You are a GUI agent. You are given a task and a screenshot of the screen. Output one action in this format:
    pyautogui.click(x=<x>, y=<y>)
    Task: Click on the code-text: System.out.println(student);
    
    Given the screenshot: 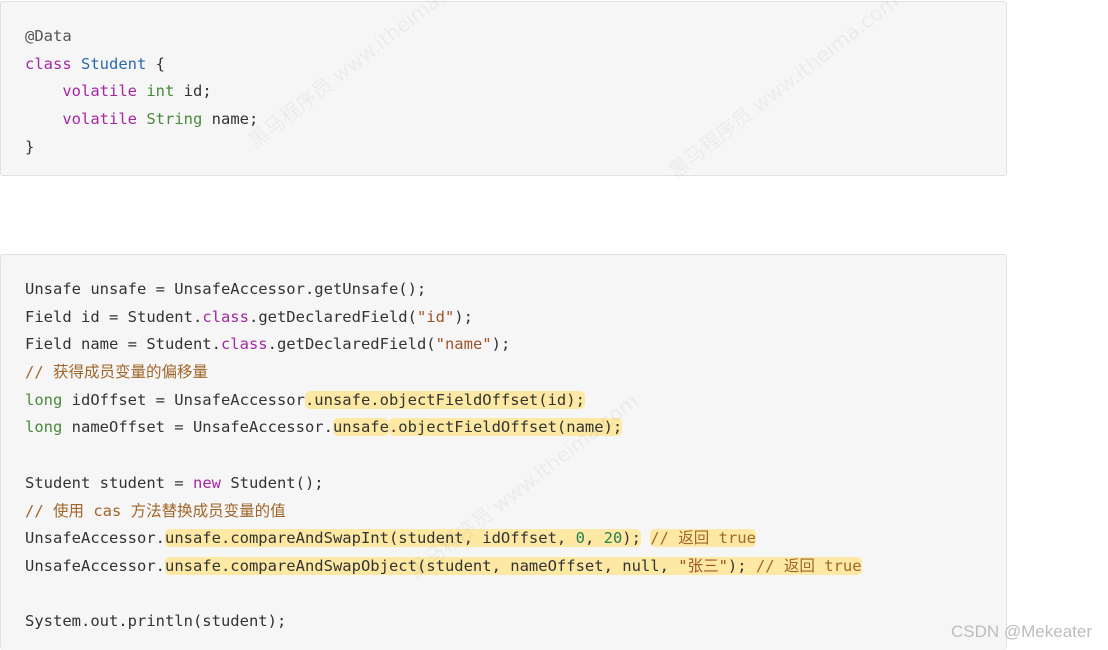 What is the action you would take?
    pyautogui.click(x=156, y=621)
    